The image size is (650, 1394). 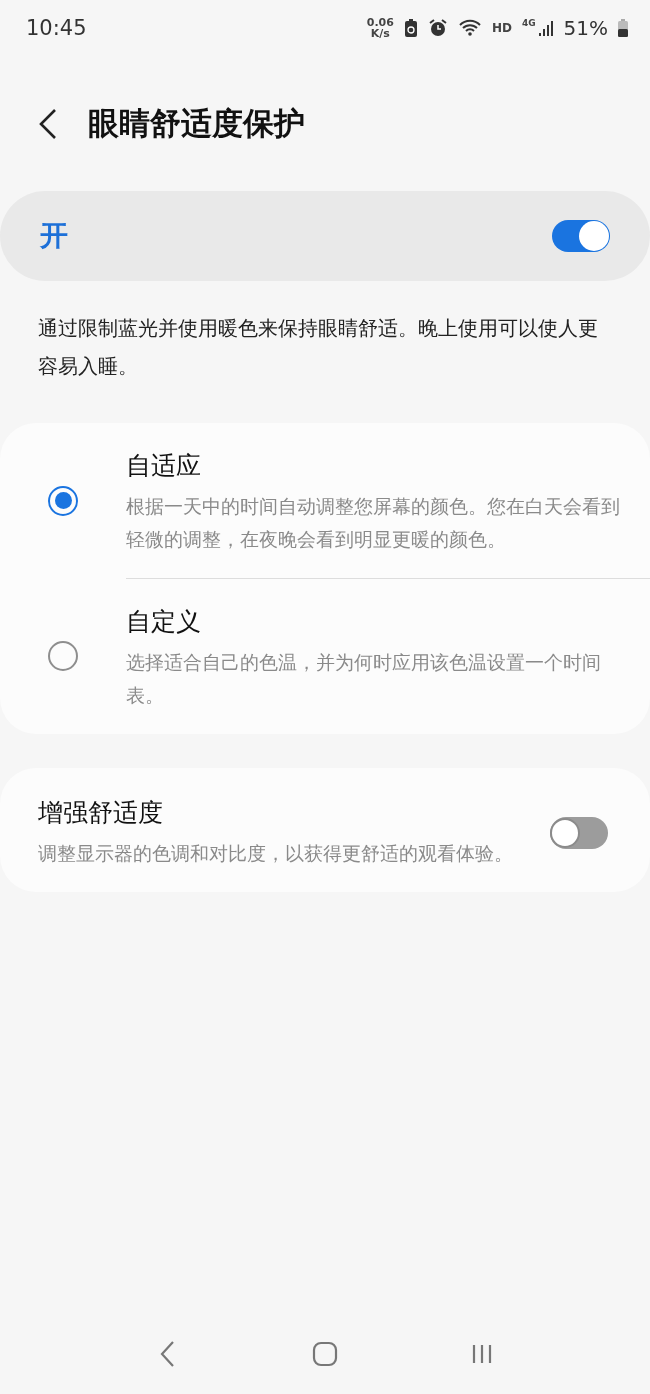 I want to click on option-title: 自适应, so click(x=373, y=465).